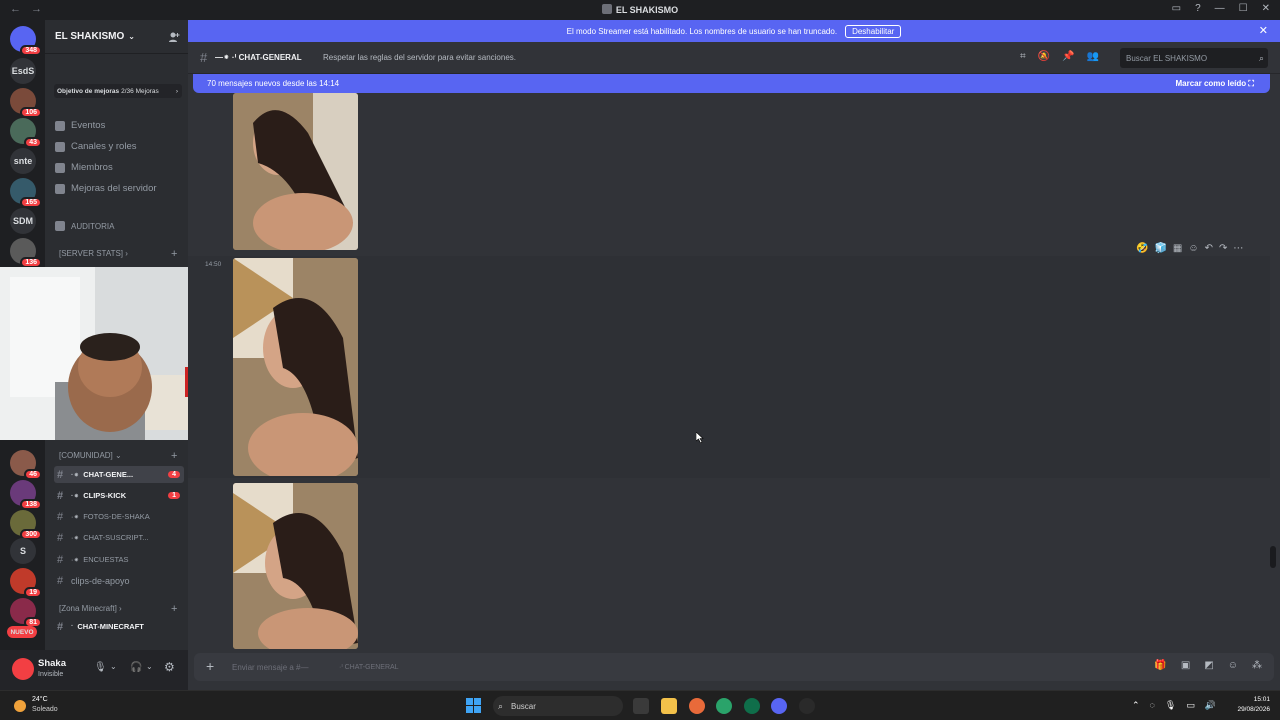 The width and height of the screenshot is (1280, 720). Describe the element at coordinates (1194, 58) in the screenshot. I see `search-input` at that location.